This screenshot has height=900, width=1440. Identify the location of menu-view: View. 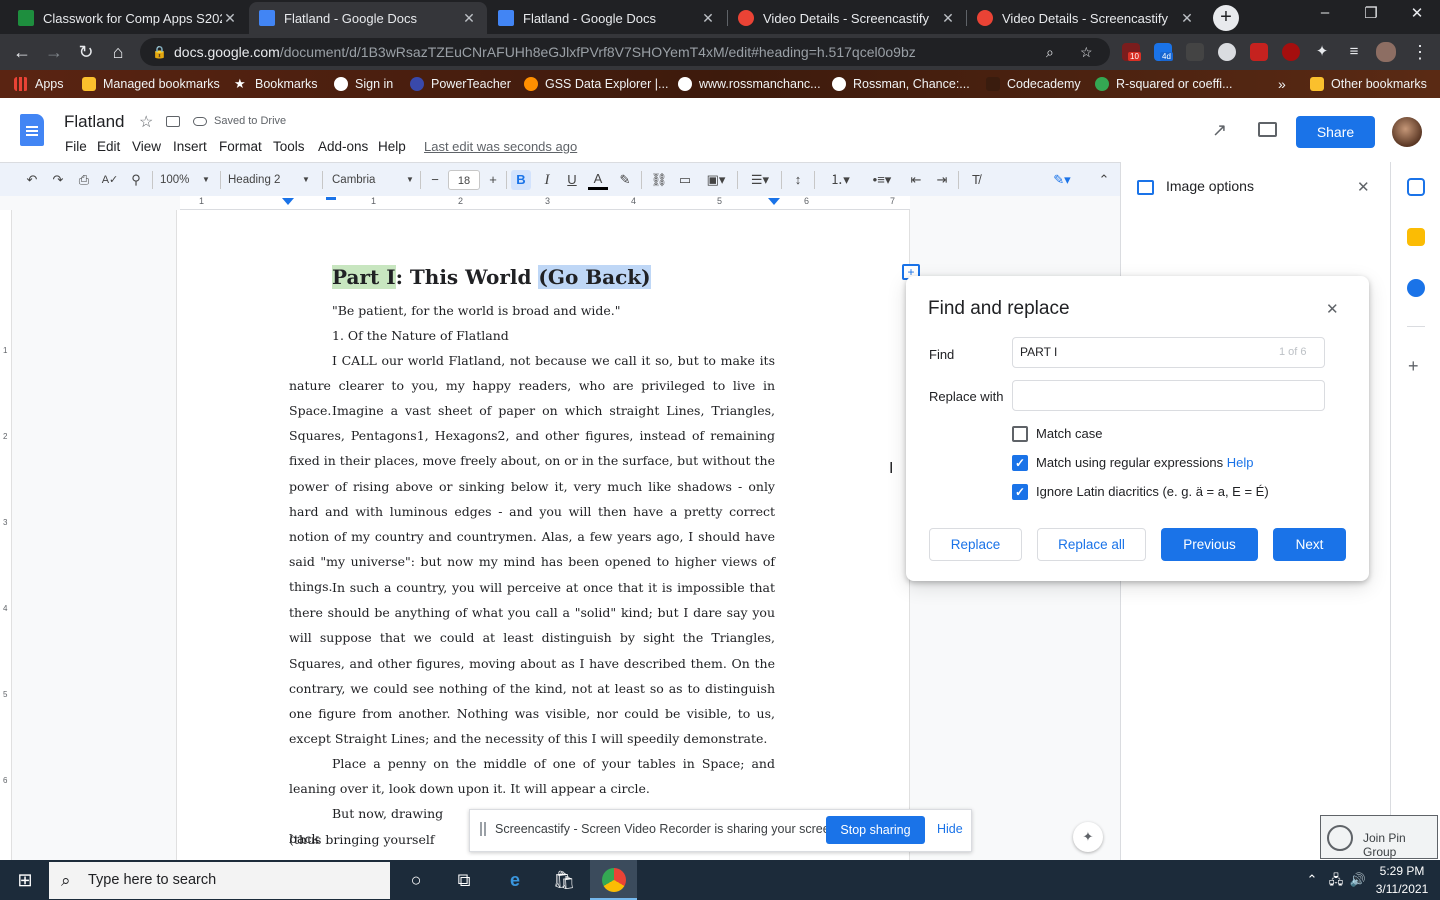
(146, 146).